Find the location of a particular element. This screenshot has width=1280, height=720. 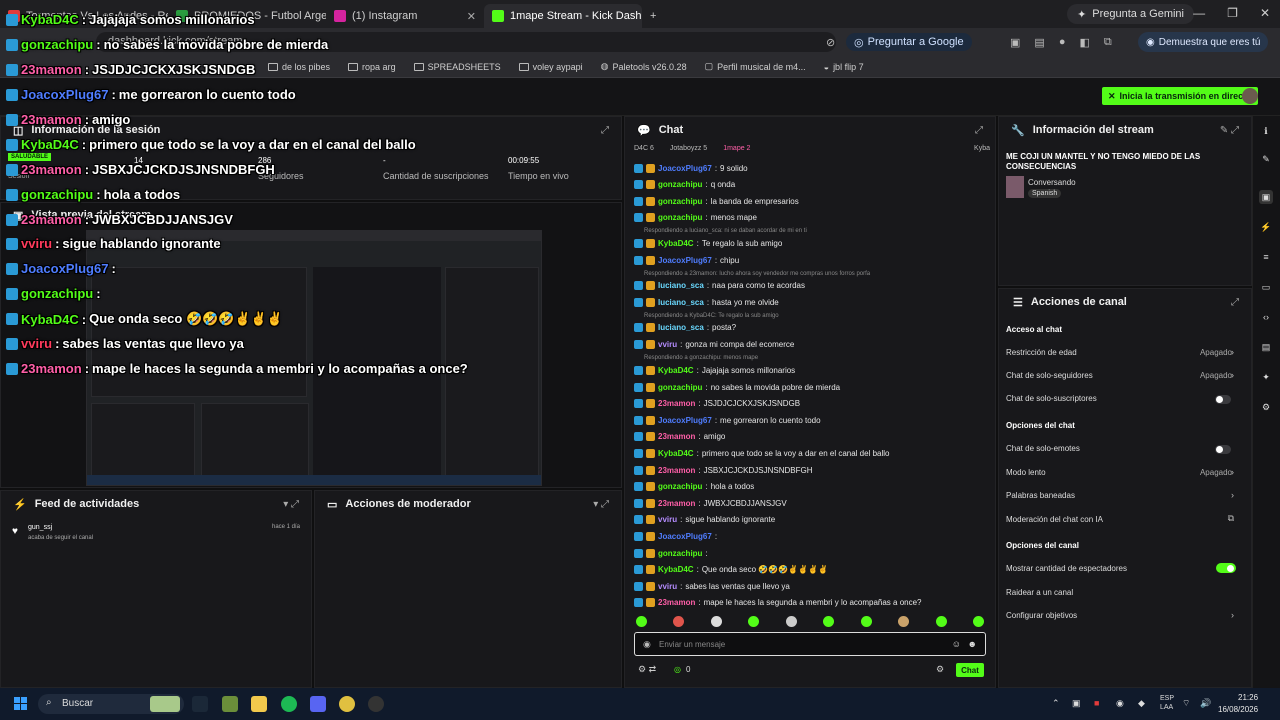

bookmark-item: ◒ jbl flip 7 is located at coordinates (844, 67).